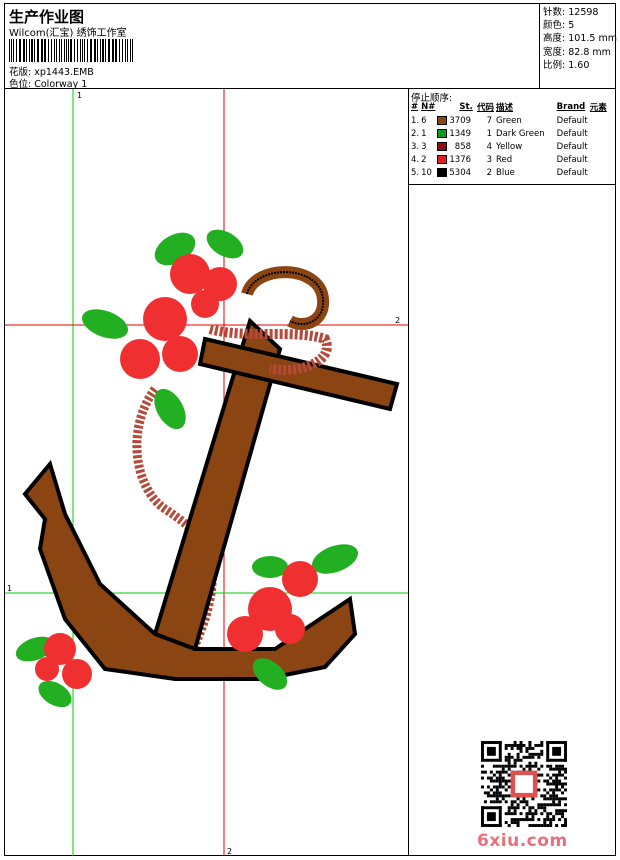  What do you see at coordinates (415, 172) in the screenshot?
I see `cell-order: 5.` at bounding box center [415, 172].